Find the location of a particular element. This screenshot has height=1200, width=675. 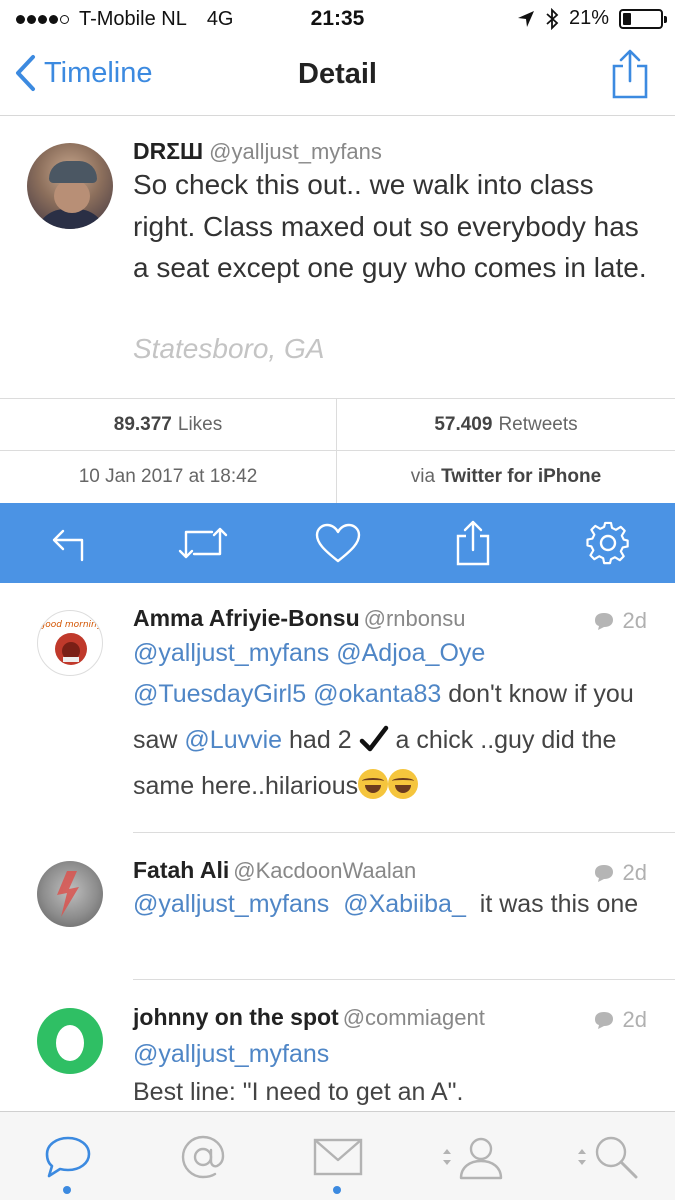

reply-header: Amma Afriyie-Bonsu @rnbonsu is located at coordinates (299, 618).